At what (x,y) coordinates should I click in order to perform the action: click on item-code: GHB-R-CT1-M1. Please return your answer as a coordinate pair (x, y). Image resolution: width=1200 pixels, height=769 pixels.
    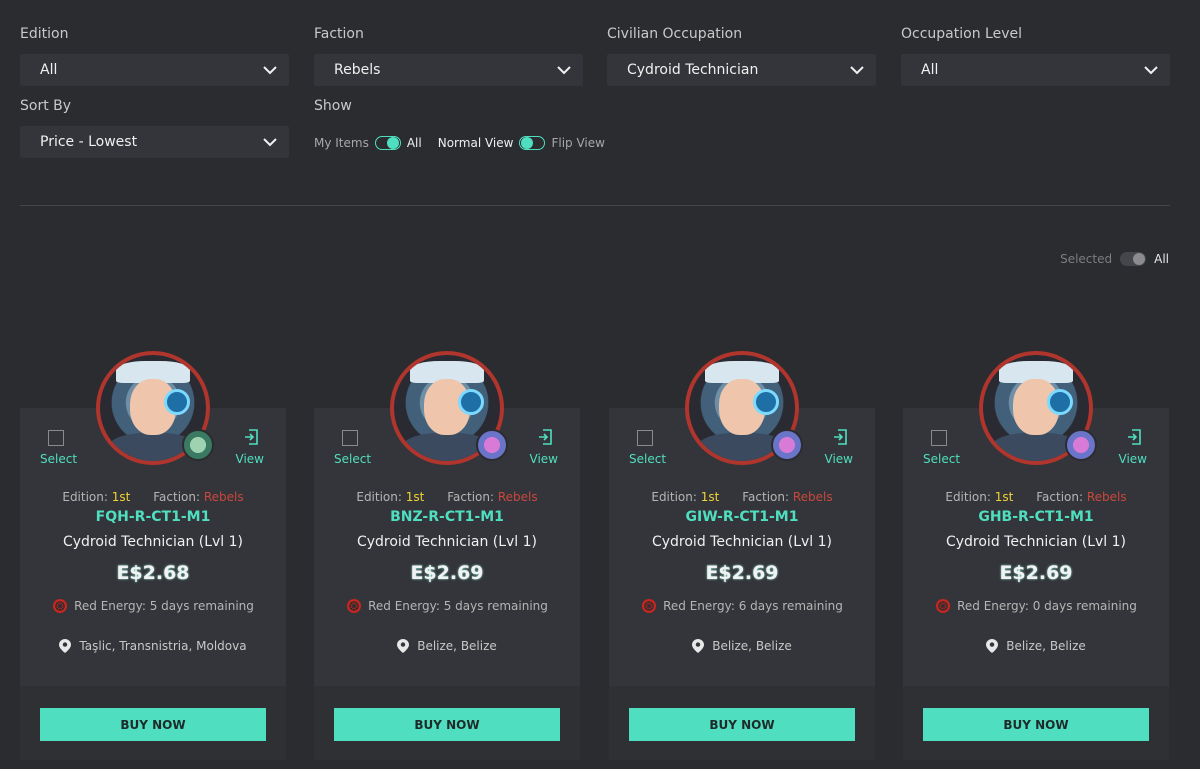
    Looking at the image, I should click on (1036, 517).